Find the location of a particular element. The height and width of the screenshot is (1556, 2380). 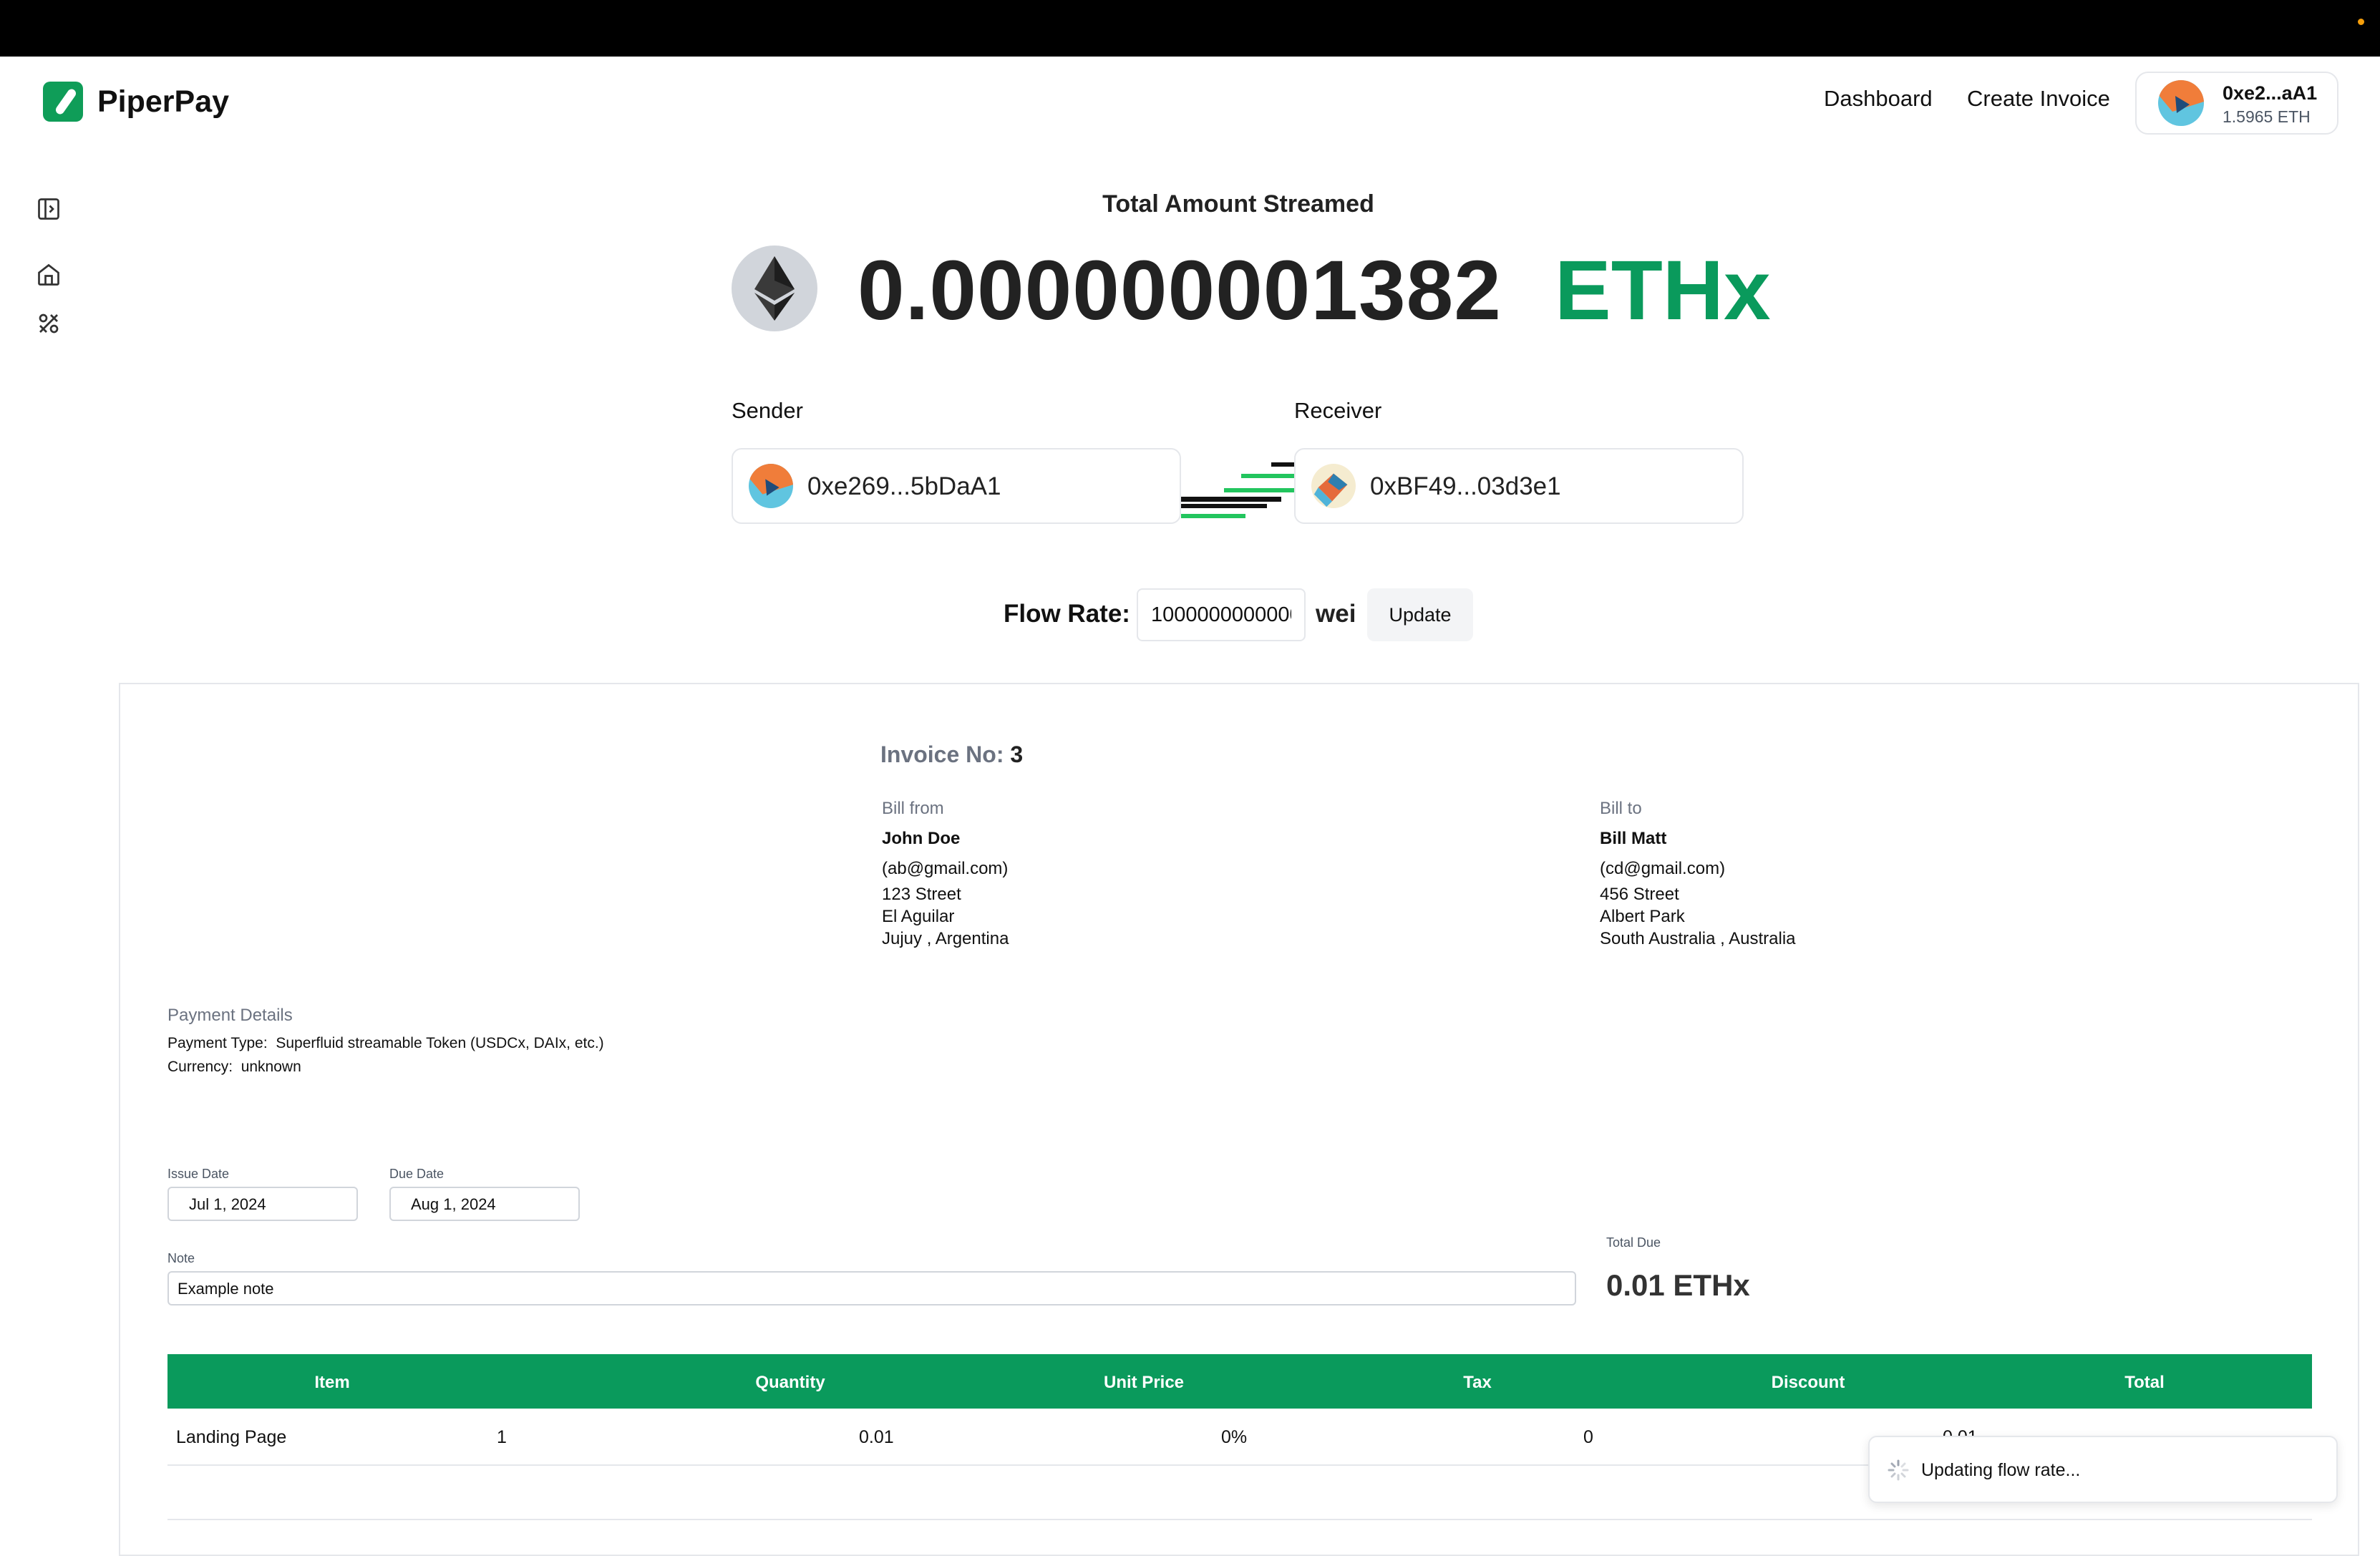

wallet-balance: 1.5965 ETH is located at coordinates (2267, 117).